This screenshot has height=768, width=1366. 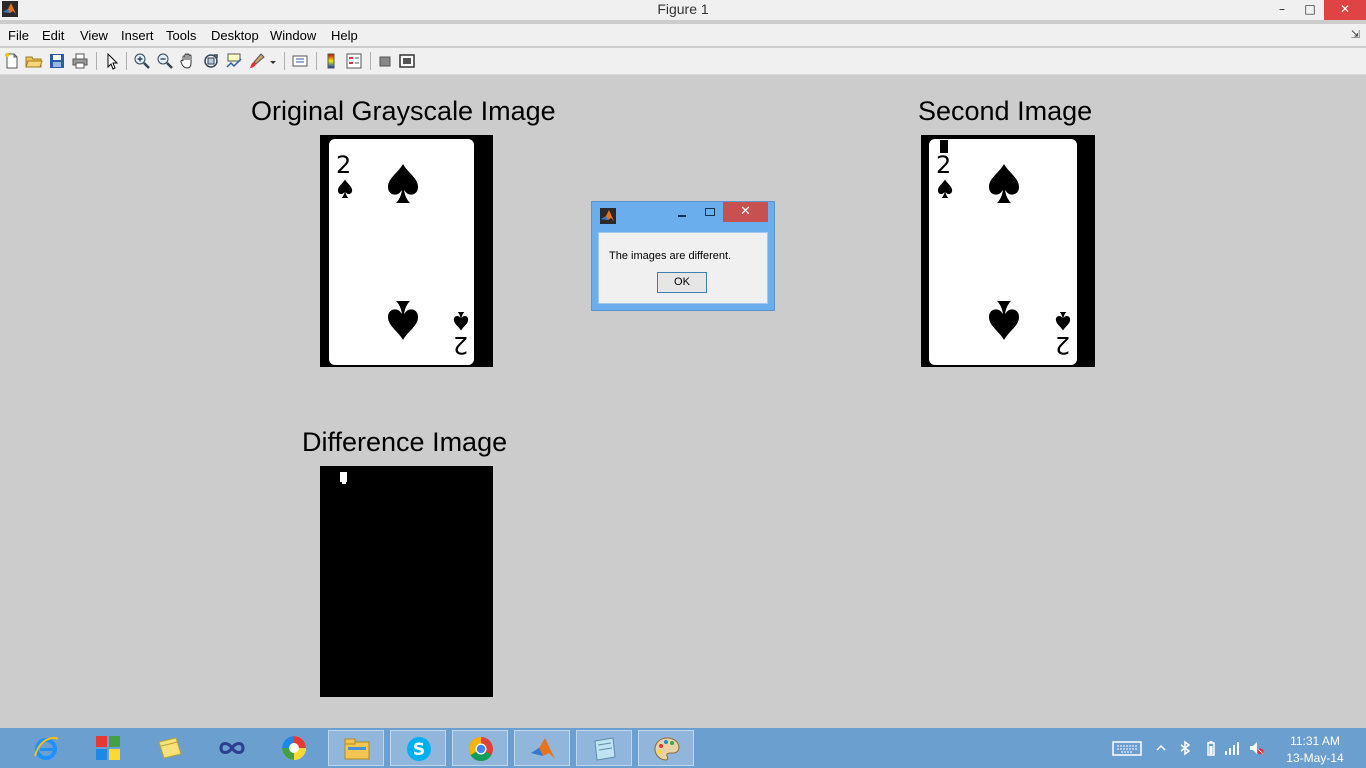 I want to click on menu-view: View, so click(x=94, y=35).